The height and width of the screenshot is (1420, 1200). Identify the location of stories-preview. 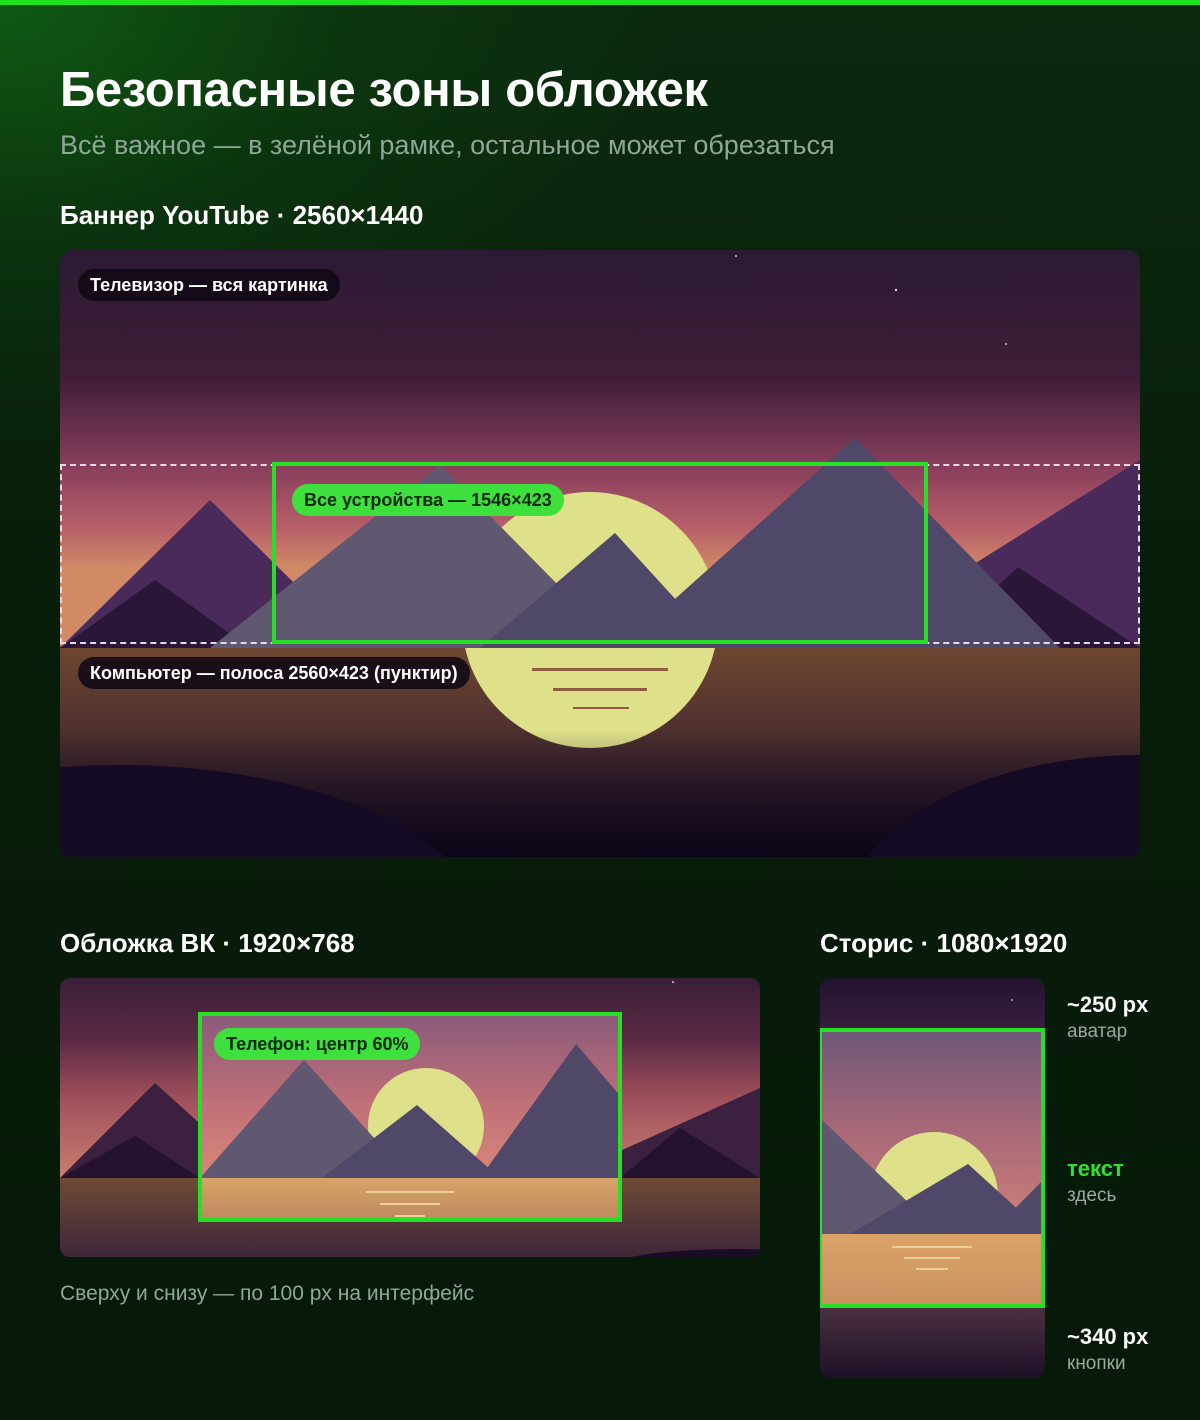
(932, 1178).